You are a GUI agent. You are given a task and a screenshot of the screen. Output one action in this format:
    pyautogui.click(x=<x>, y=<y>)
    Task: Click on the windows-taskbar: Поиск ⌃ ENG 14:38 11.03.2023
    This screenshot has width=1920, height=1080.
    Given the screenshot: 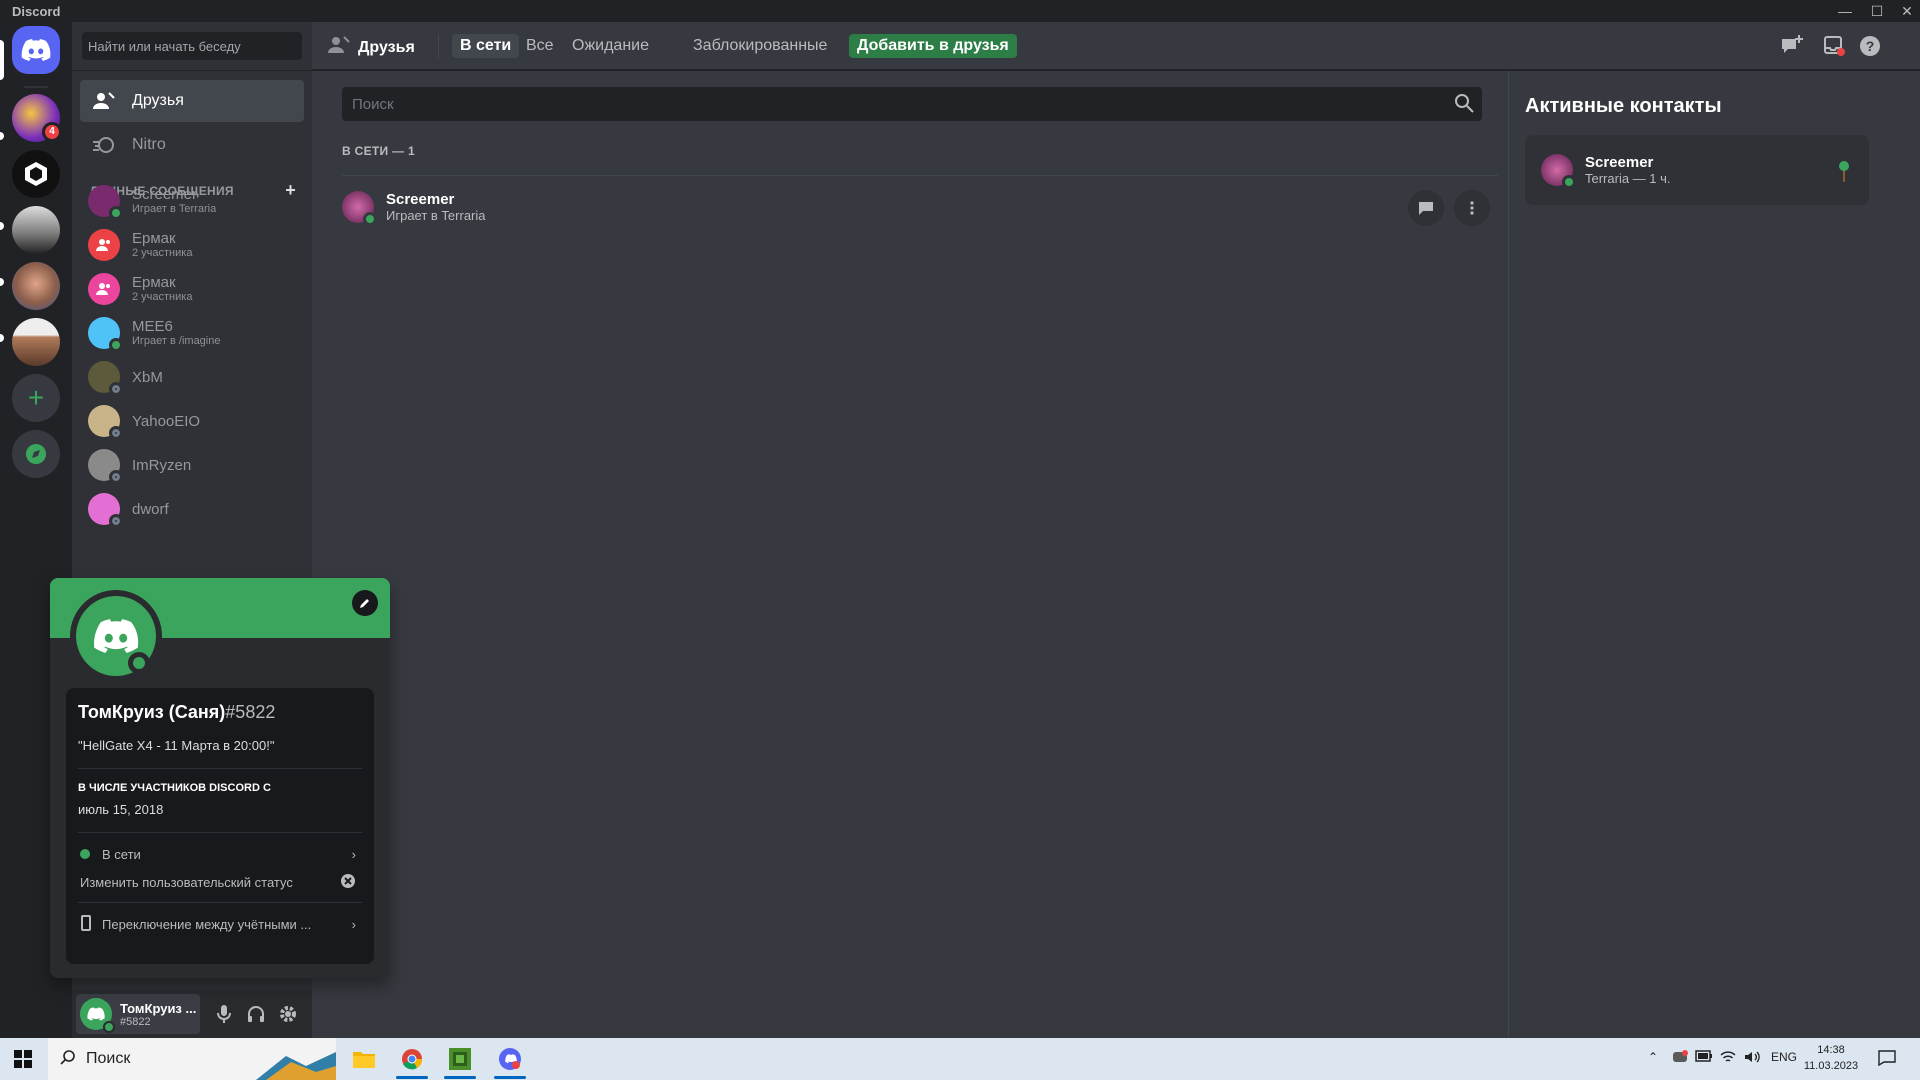 What is the action you would take?
    pyautogui.click(x=960, y=1059)
    